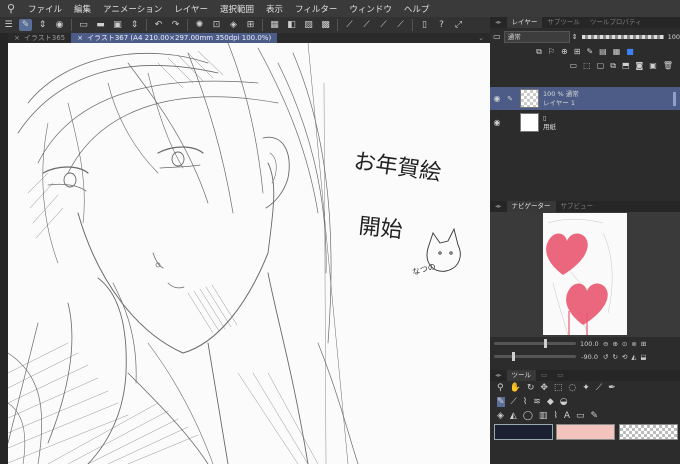  Describe the element at coordinates (585, 98) in the screenshot. I see `layer-row: ◉ ✎ 100 % 通常 レイヤー 1` at that location.